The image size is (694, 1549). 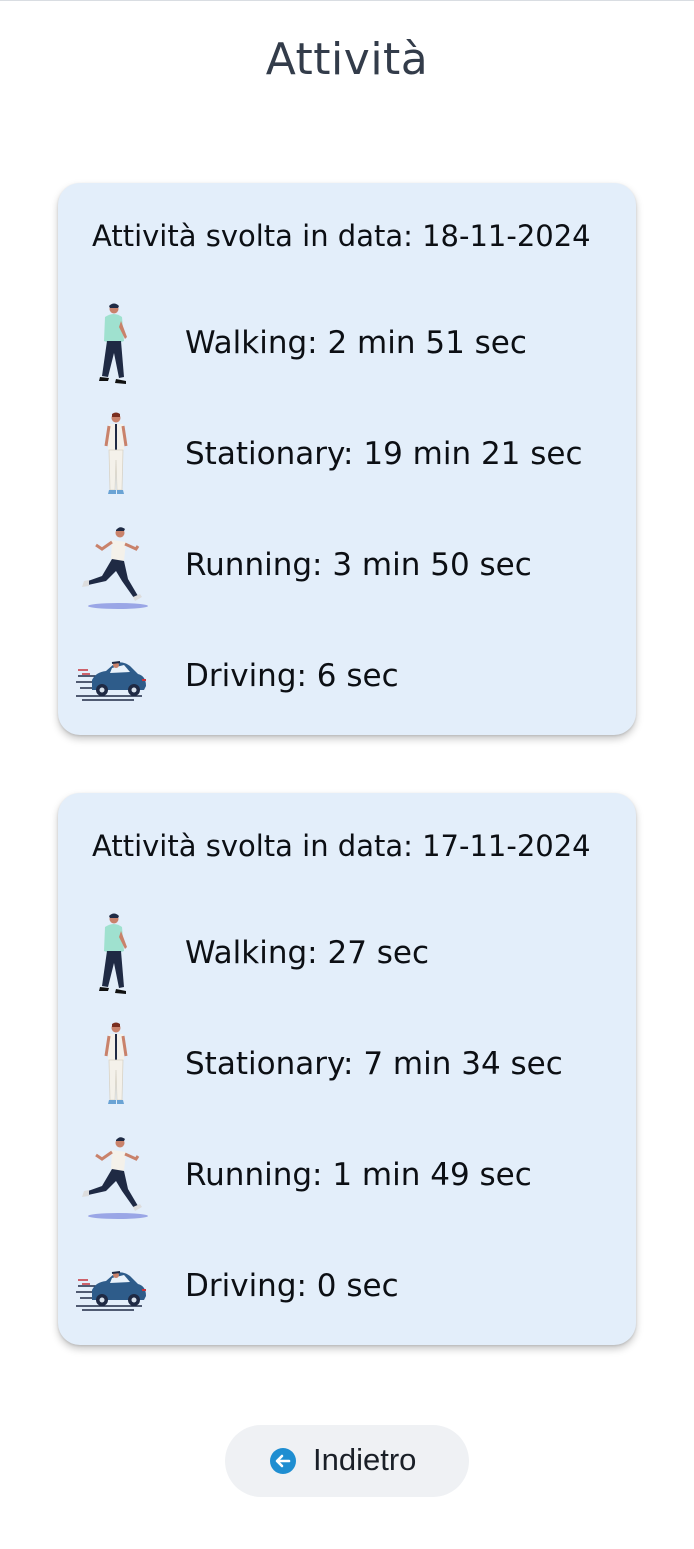 What do you see at coordinates (307, 953) in the screenshot?
I see `activity-label: Walking: 27 sec` at bounding box center [307, 953].